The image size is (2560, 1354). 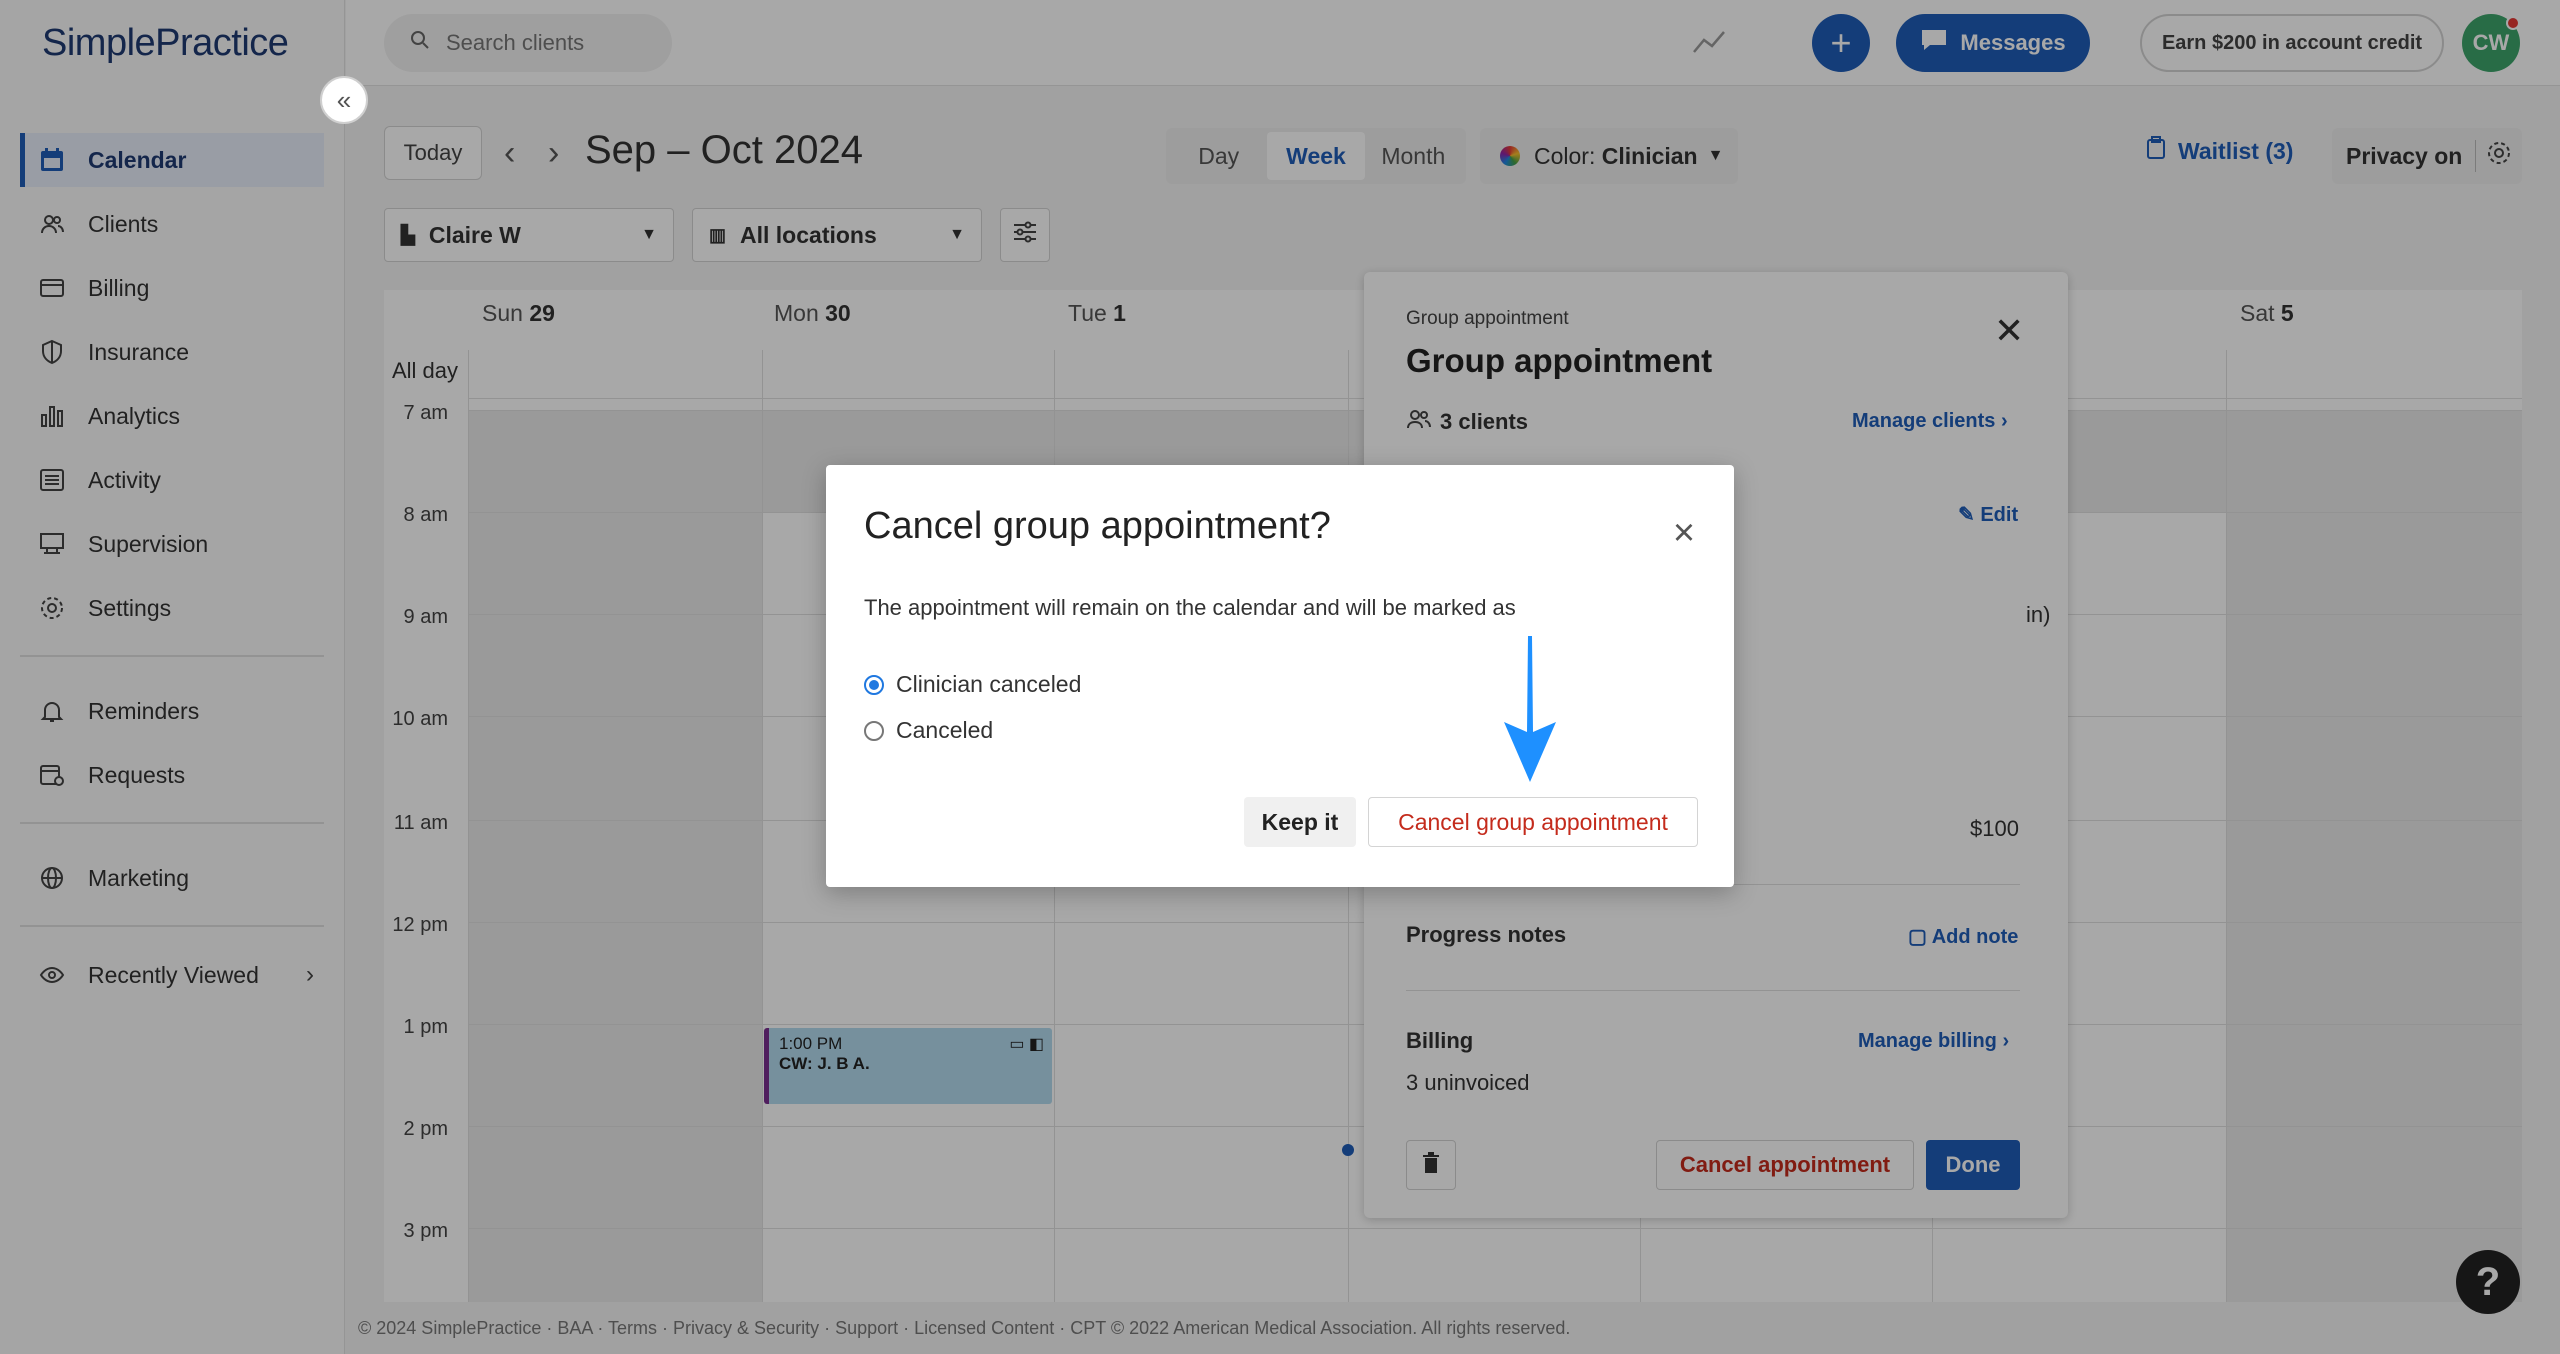 I want to click on close-icon: ×, so click(x=1684, y=533).